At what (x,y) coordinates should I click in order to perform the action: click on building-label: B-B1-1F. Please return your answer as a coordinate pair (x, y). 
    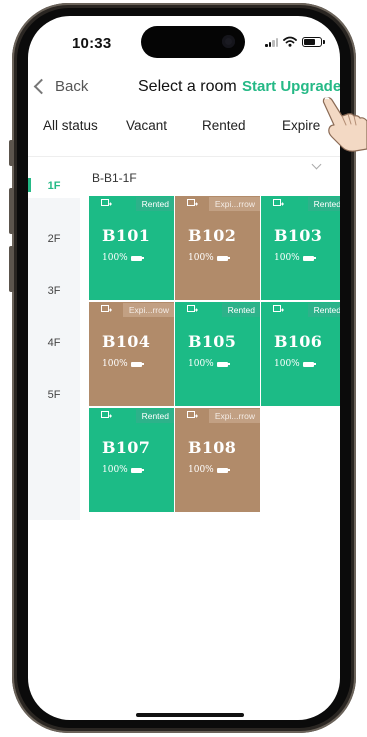
    Looking at the image, I should click on (114, 178).